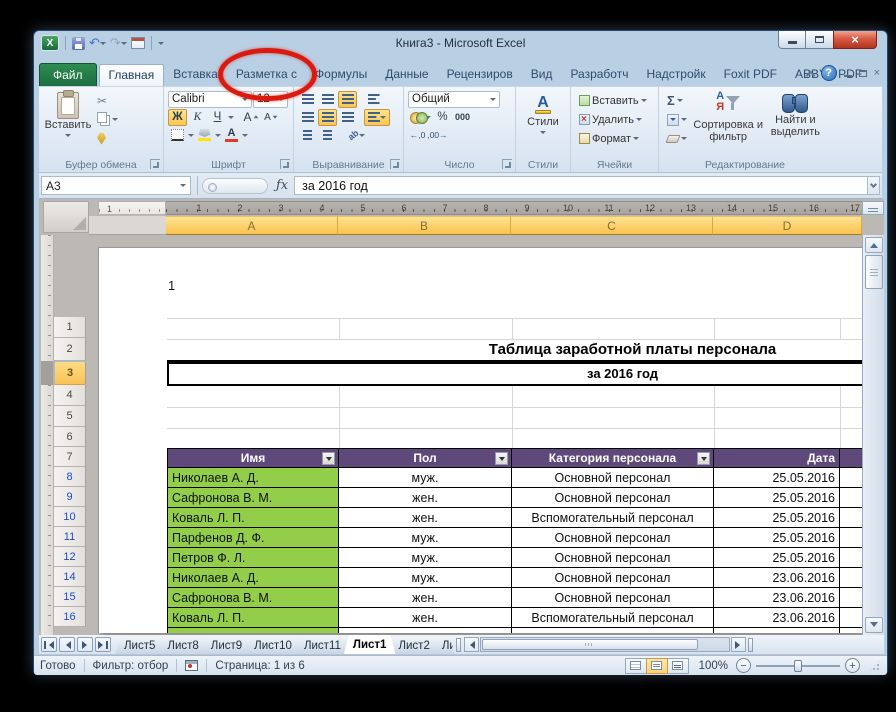 The width and height of the screenshot is (896, 712). I want to click on row-header-15: 15, so click(70, 597).